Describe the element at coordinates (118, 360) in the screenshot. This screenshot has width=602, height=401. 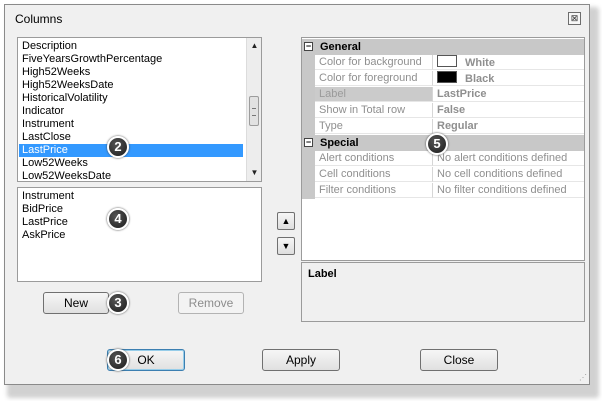
I see `callout-badge: 6` at that location.